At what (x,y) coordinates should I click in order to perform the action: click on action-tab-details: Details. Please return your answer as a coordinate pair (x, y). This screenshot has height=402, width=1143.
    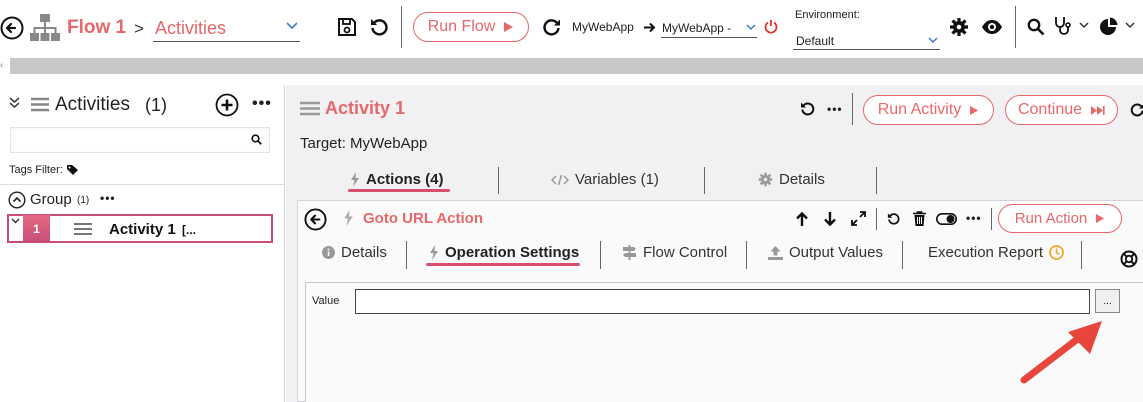
    Looking at the image, I should click on (354, 252).